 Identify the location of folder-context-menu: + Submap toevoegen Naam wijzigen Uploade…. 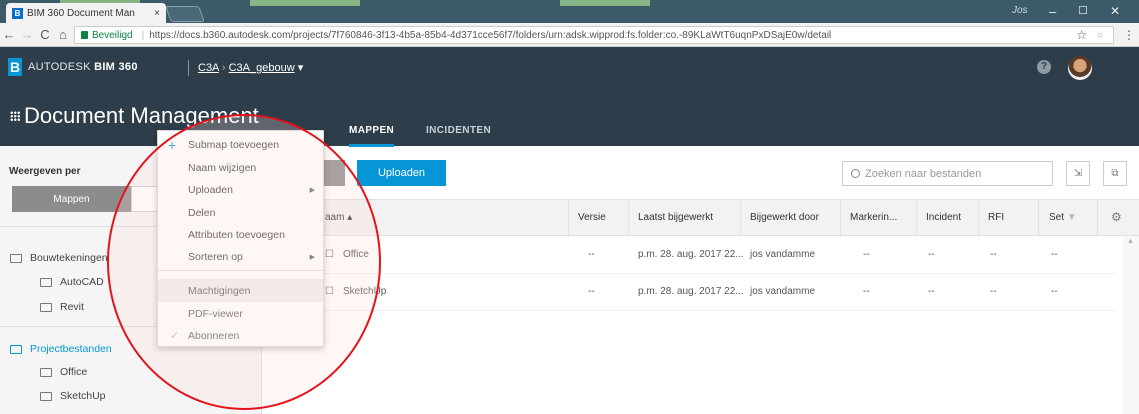
(240, 238).